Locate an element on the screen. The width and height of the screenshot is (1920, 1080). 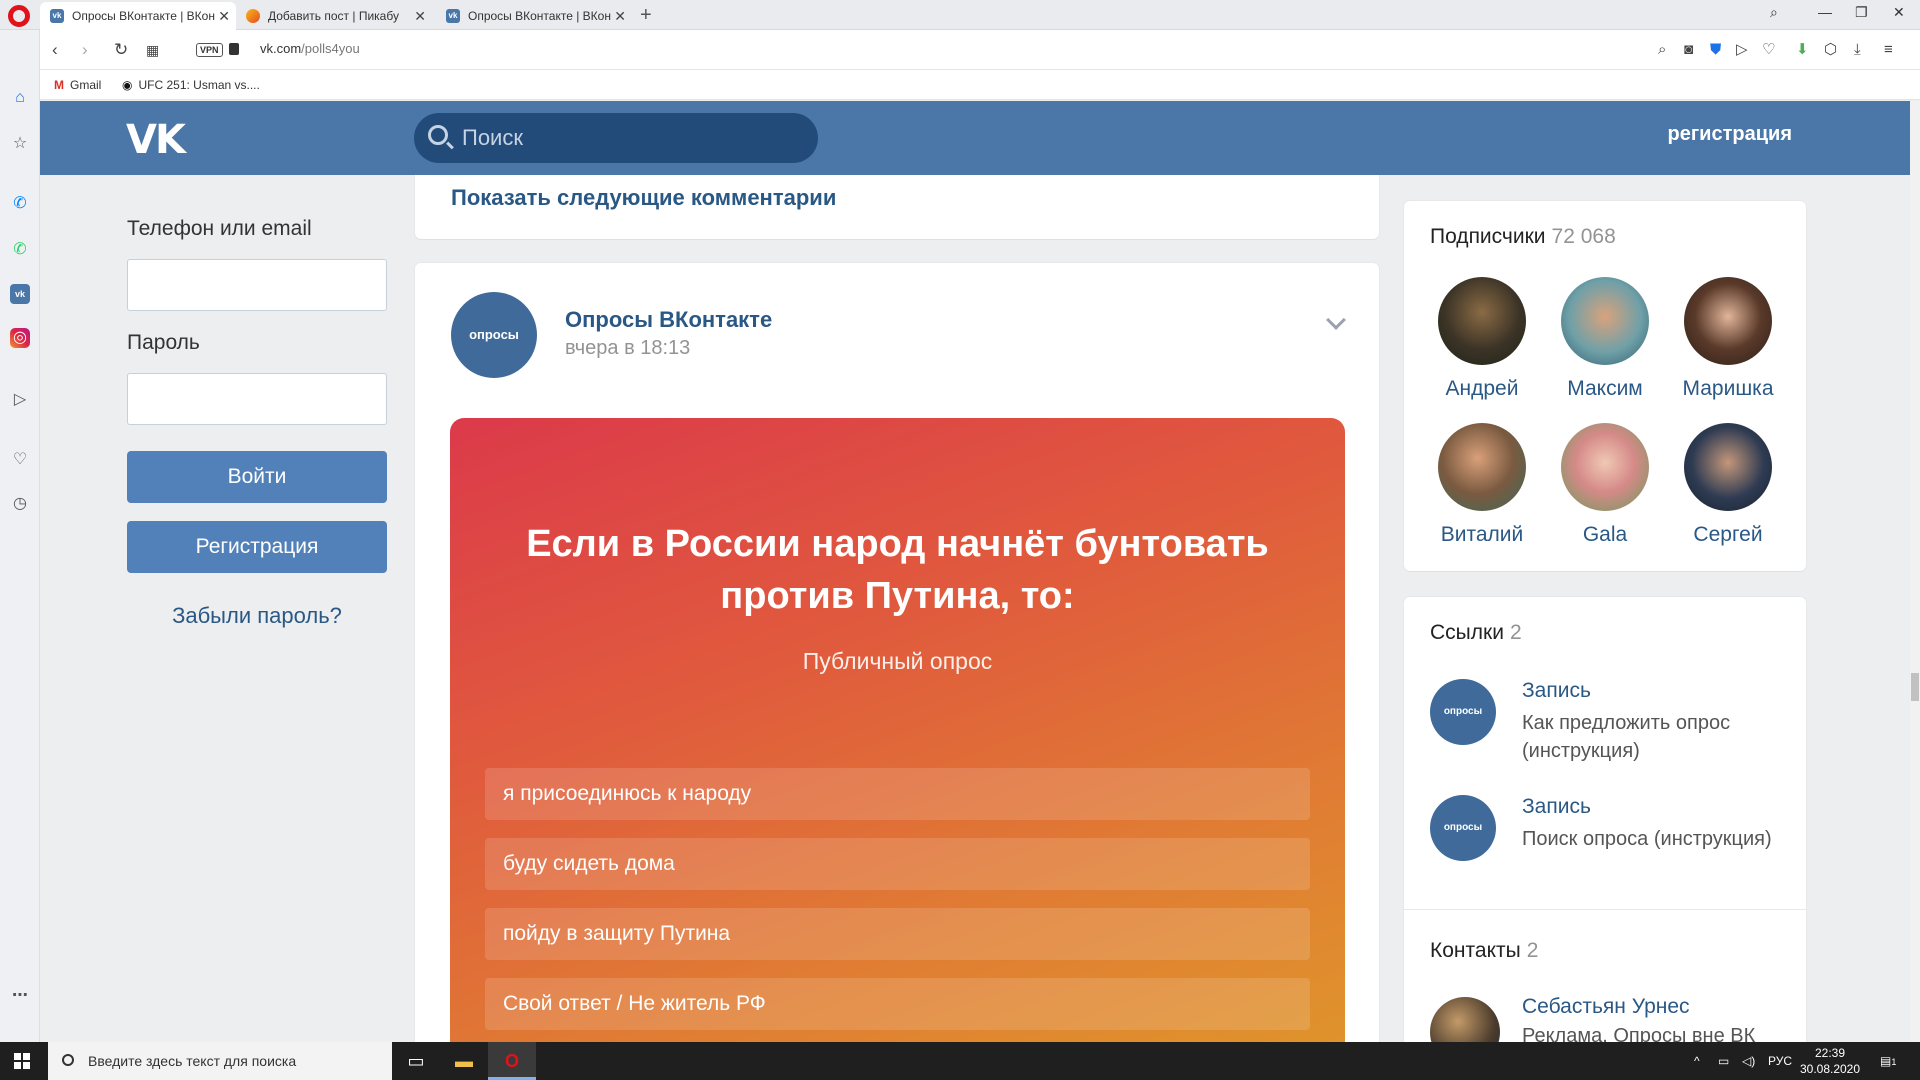
bookmark-gmail: M Gmail is located at coordinates (77, 85).